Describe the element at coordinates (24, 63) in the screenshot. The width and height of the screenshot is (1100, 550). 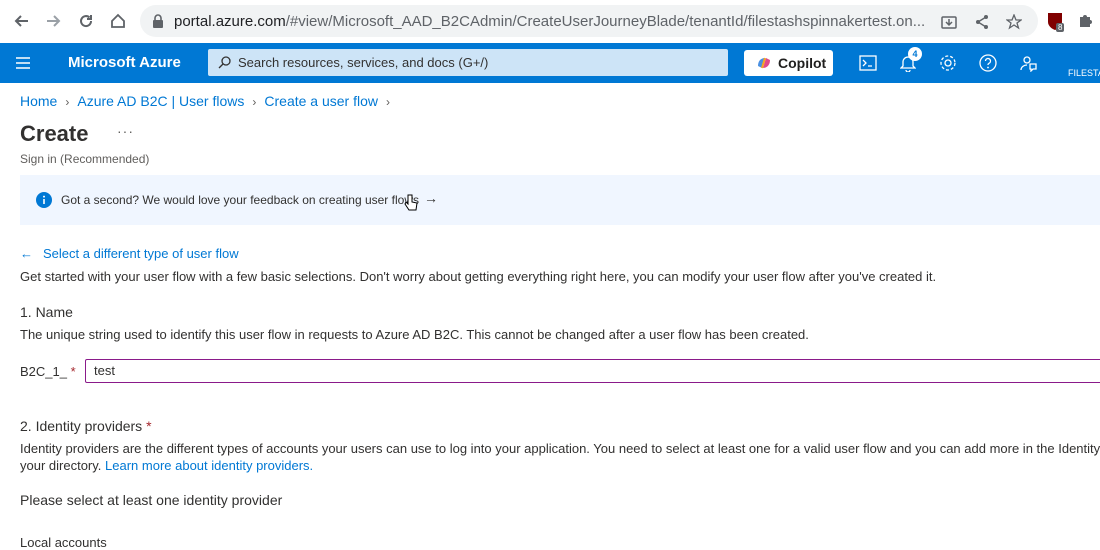
I see `menu-icon` at that location.